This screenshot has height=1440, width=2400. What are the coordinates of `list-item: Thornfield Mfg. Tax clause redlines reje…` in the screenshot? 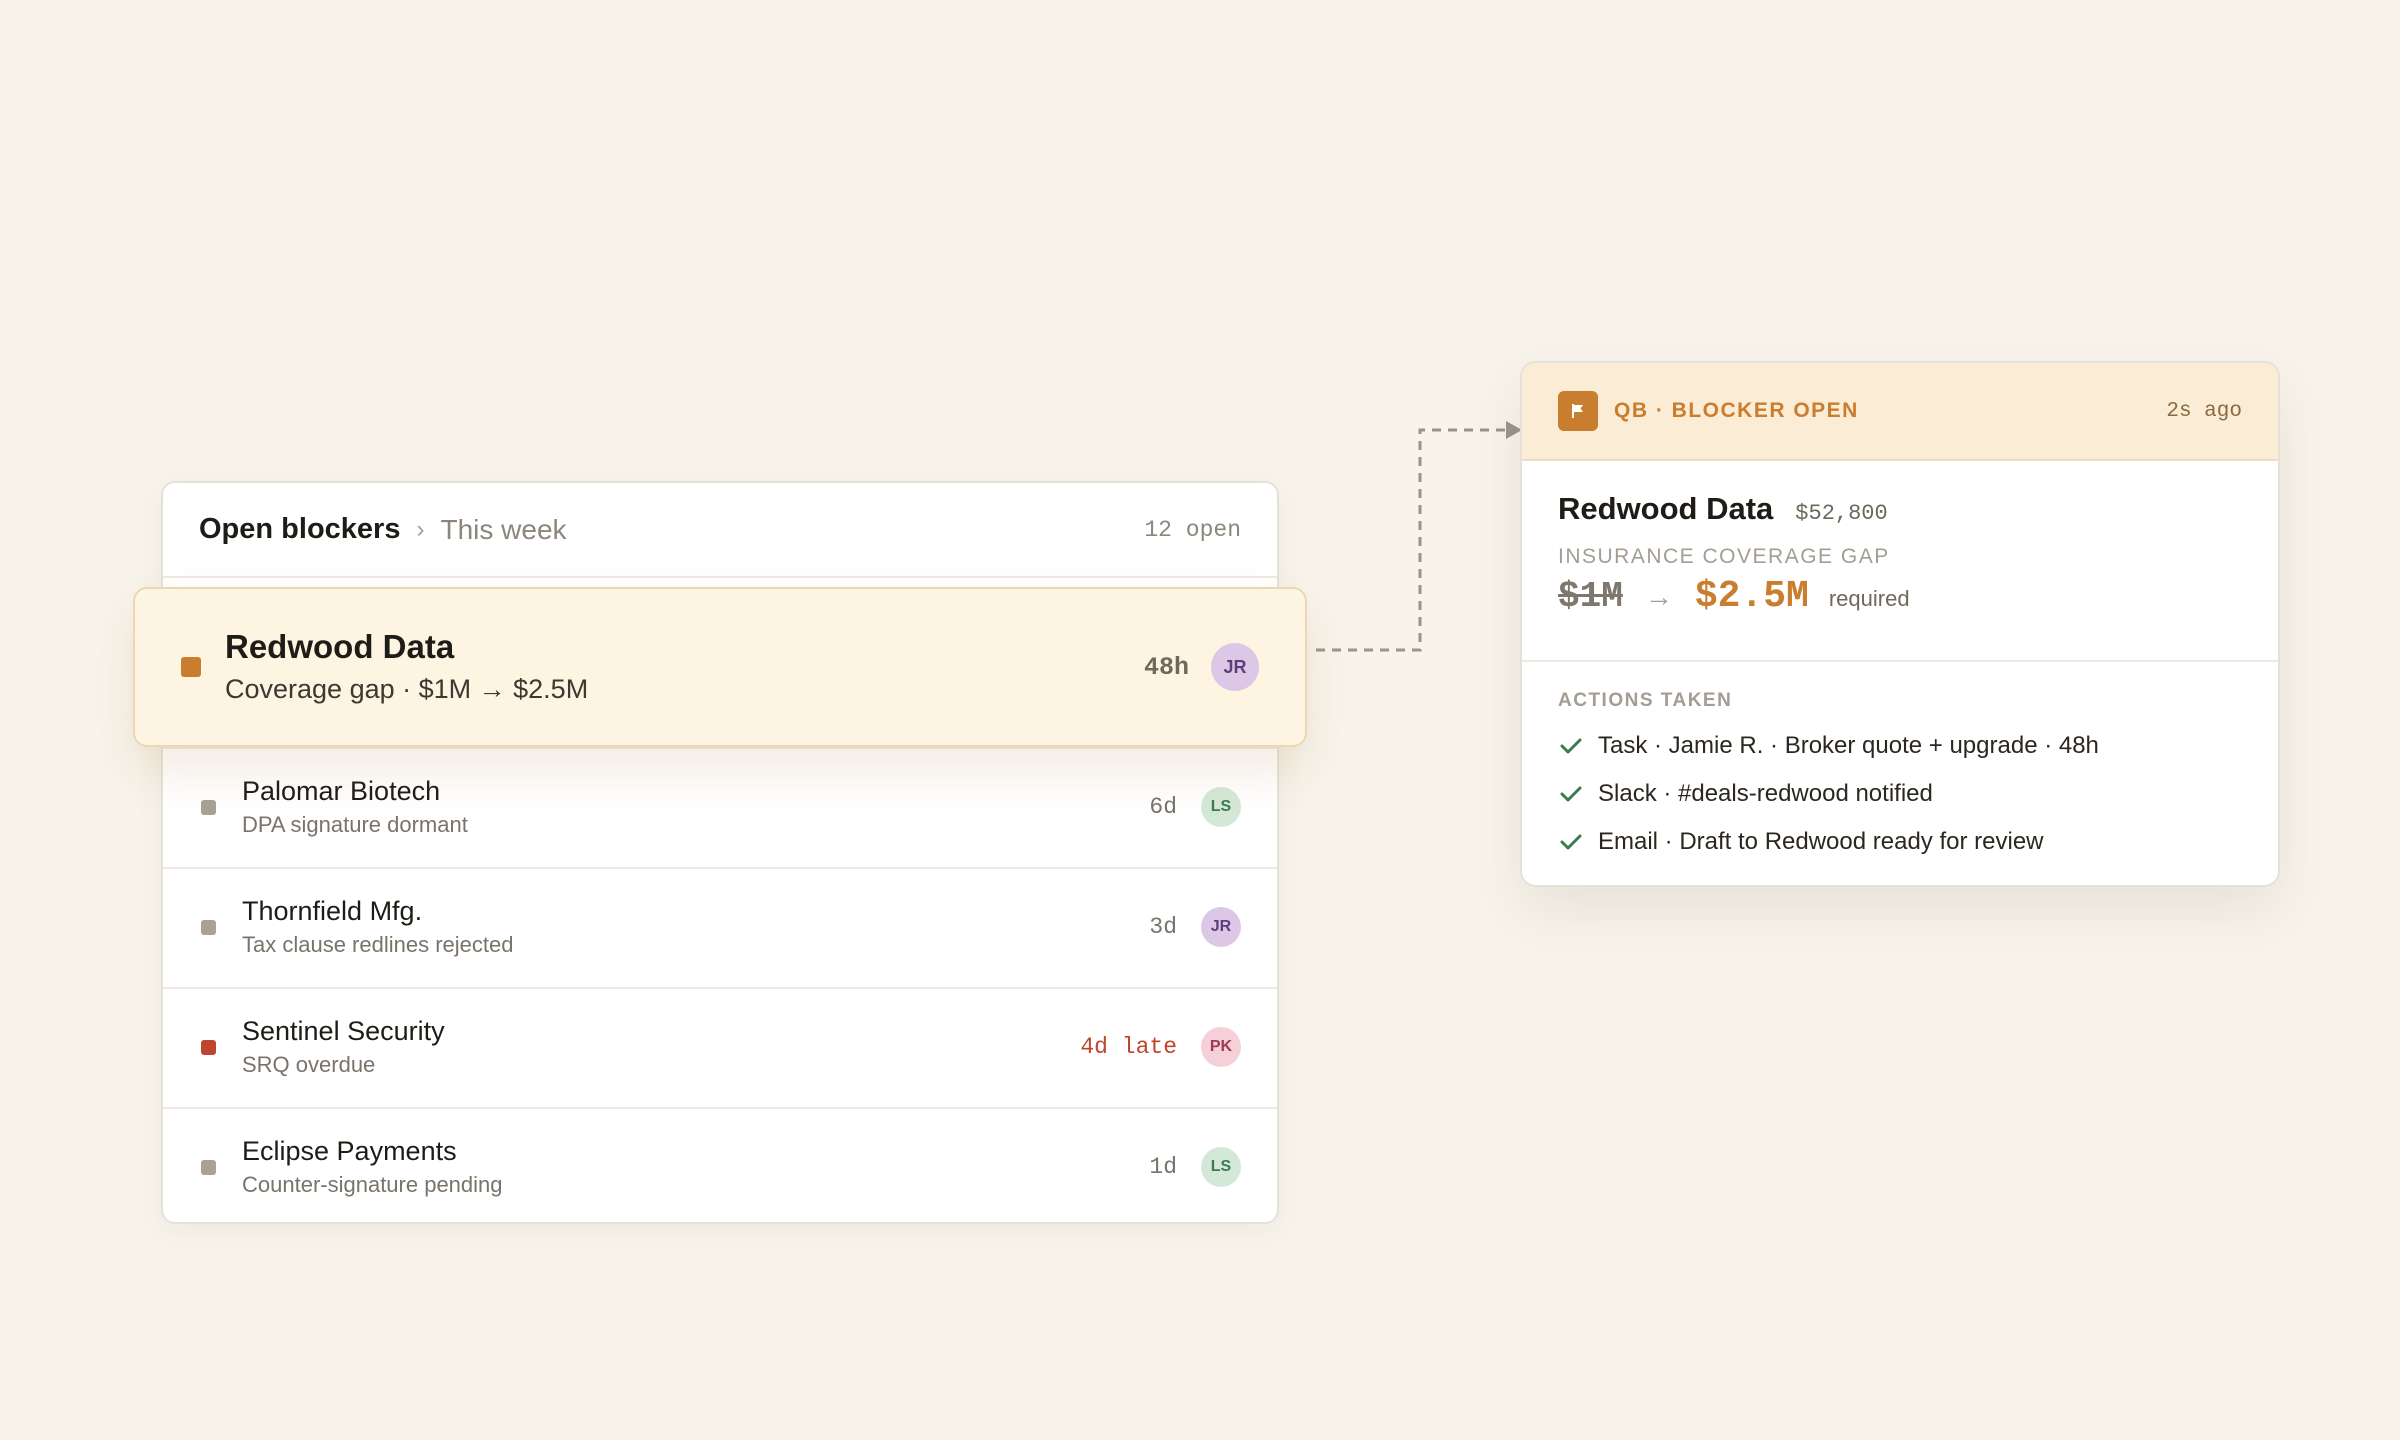 It's located at (720, 927).